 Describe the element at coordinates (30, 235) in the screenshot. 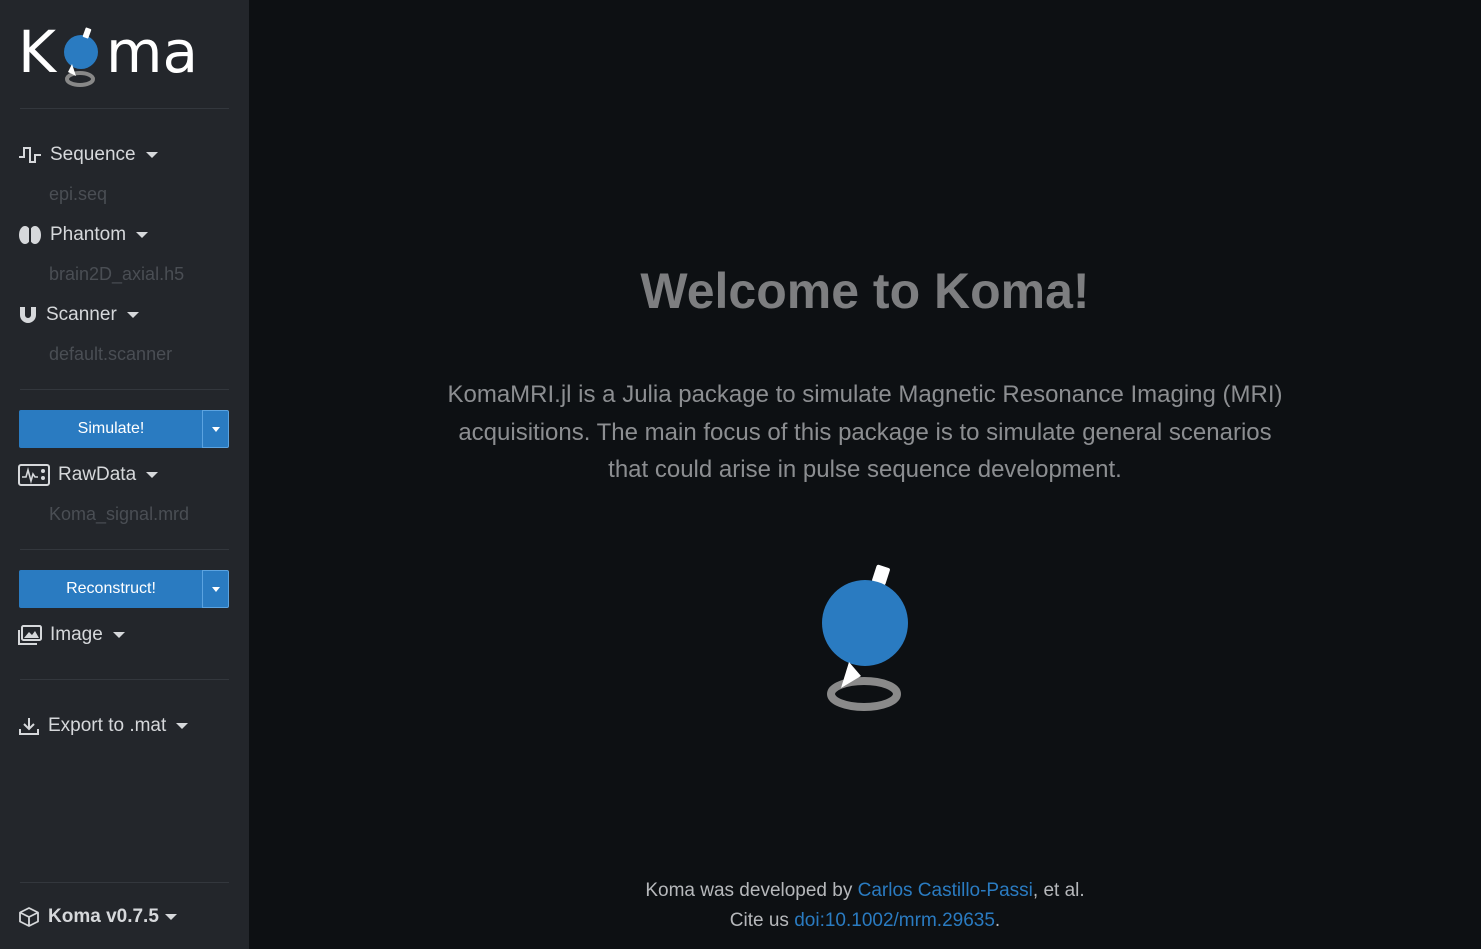

I see `brain-icon` at that location.